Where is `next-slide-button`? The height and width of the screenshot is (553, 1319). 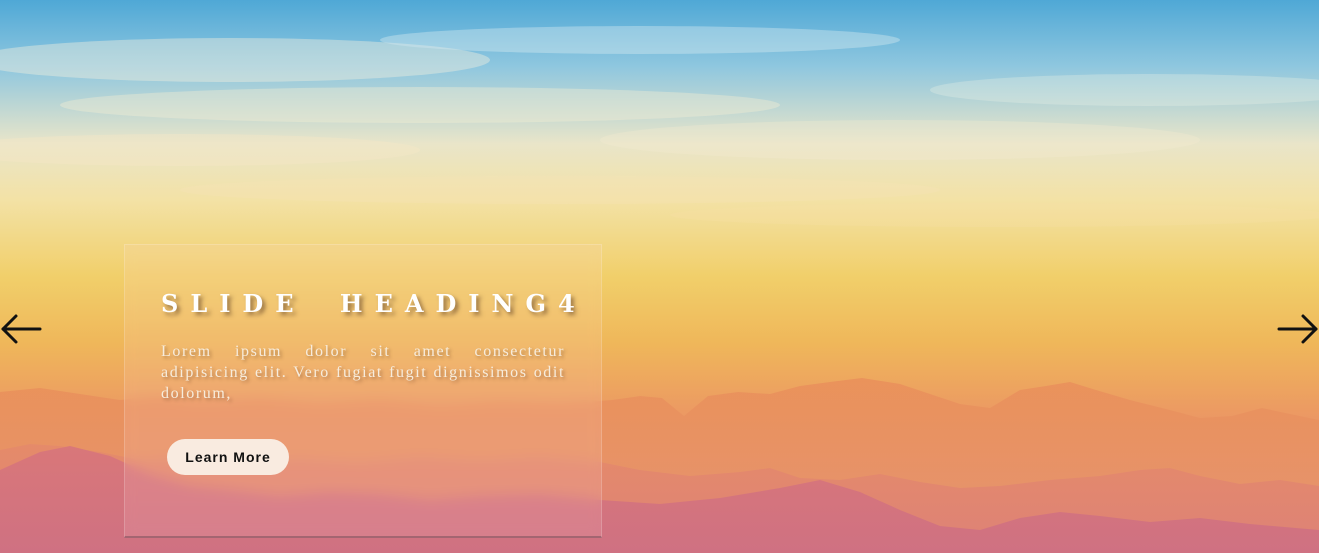 next-slide-button is located at coordinates (1298, 329).